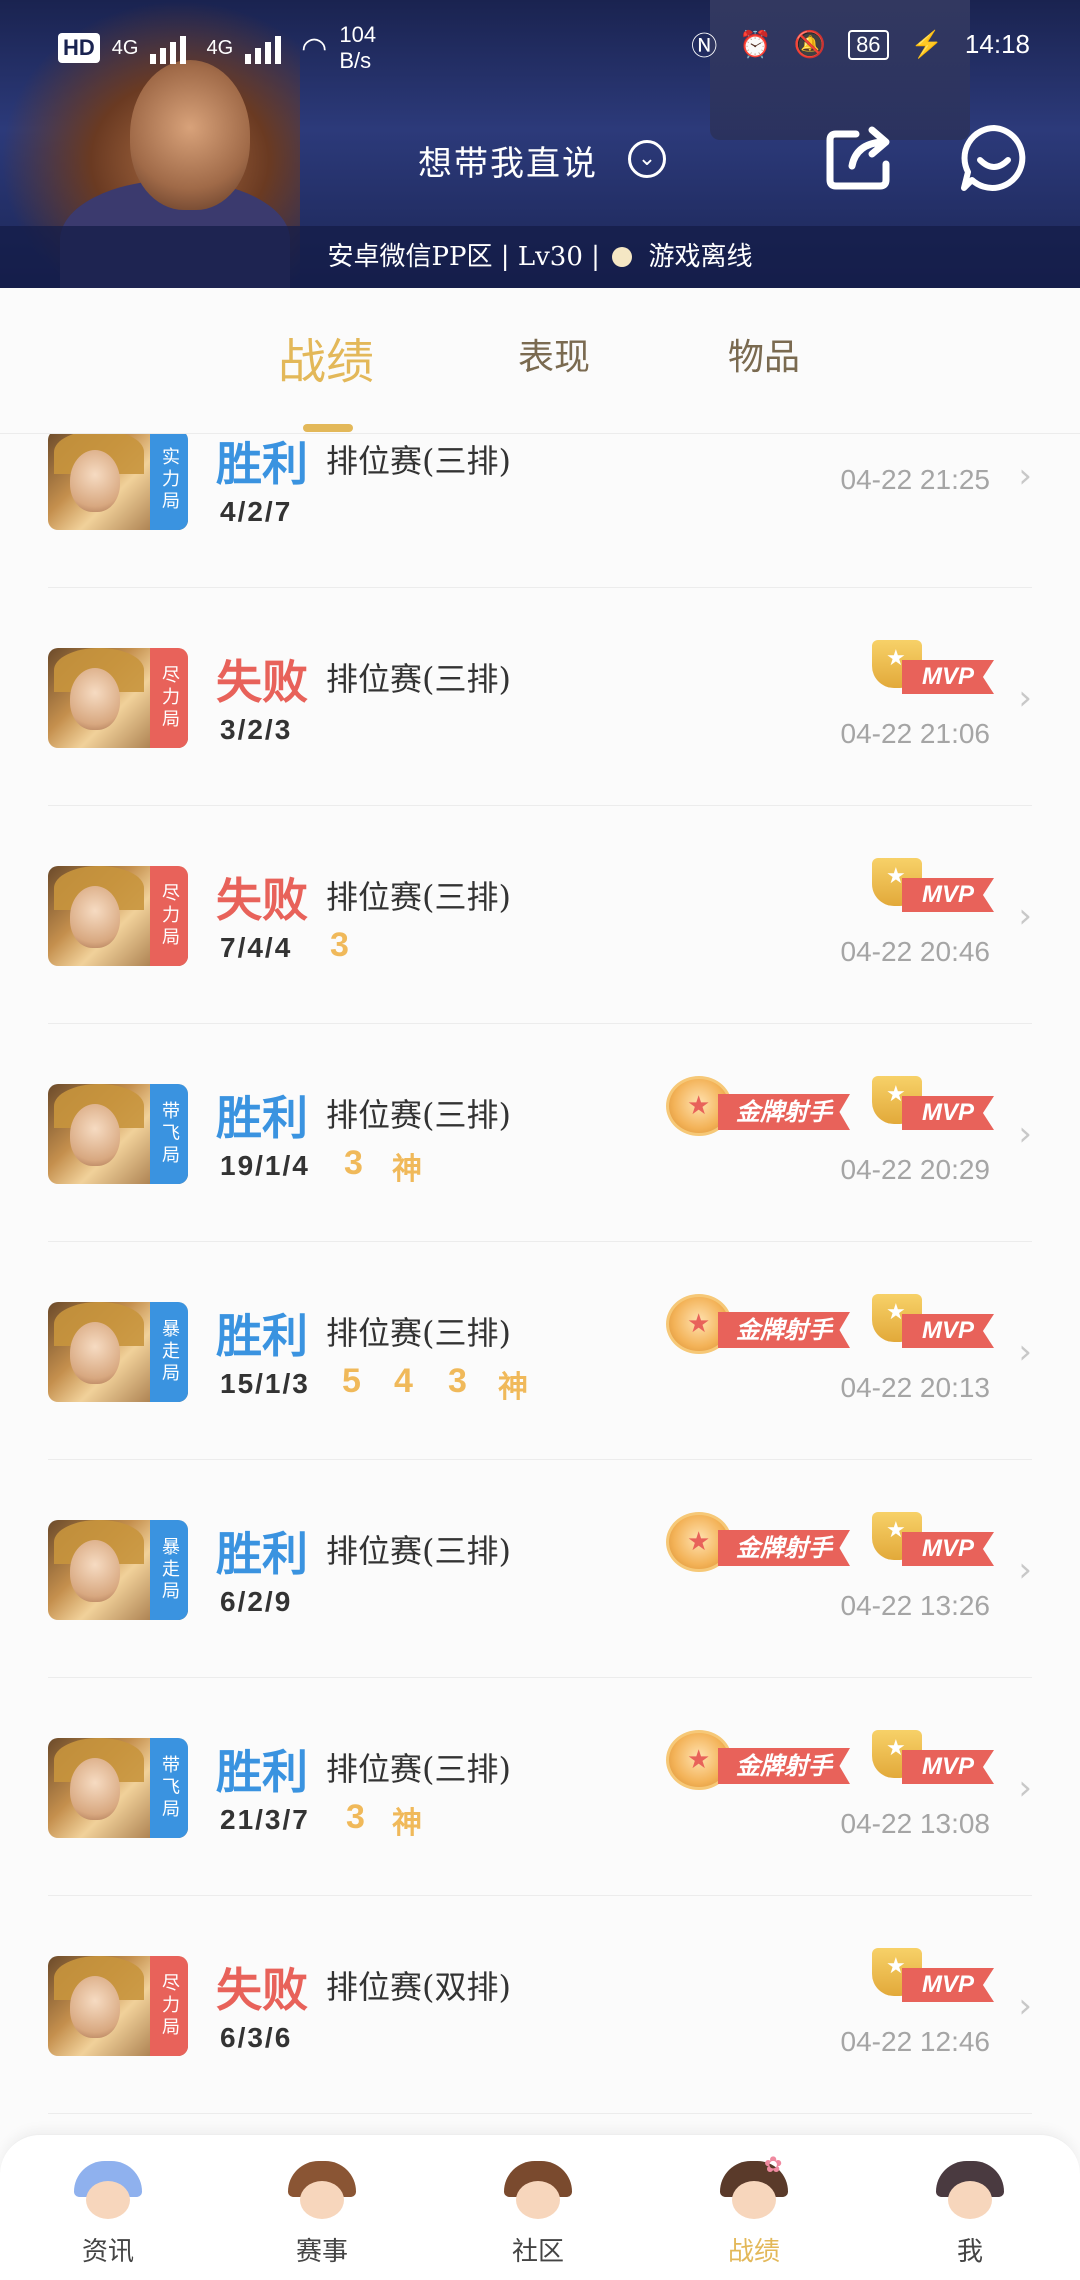 This screenshot has width=1080, height=2280. I want to click on nav-me: 我, so click(970, 2217).